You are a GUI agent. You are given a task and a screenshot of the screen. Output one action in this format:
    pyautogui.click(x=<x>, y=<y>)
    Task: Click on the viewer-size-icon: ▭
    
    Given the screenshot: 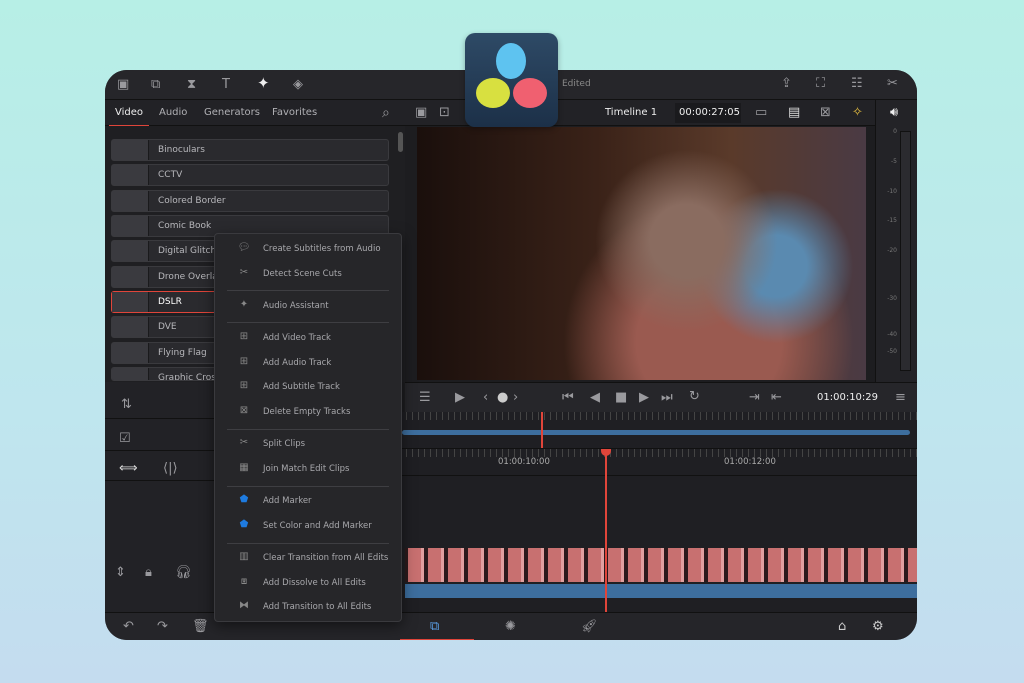 What is the action you would take?
    pyautogui.click(x=761, y=112)
    